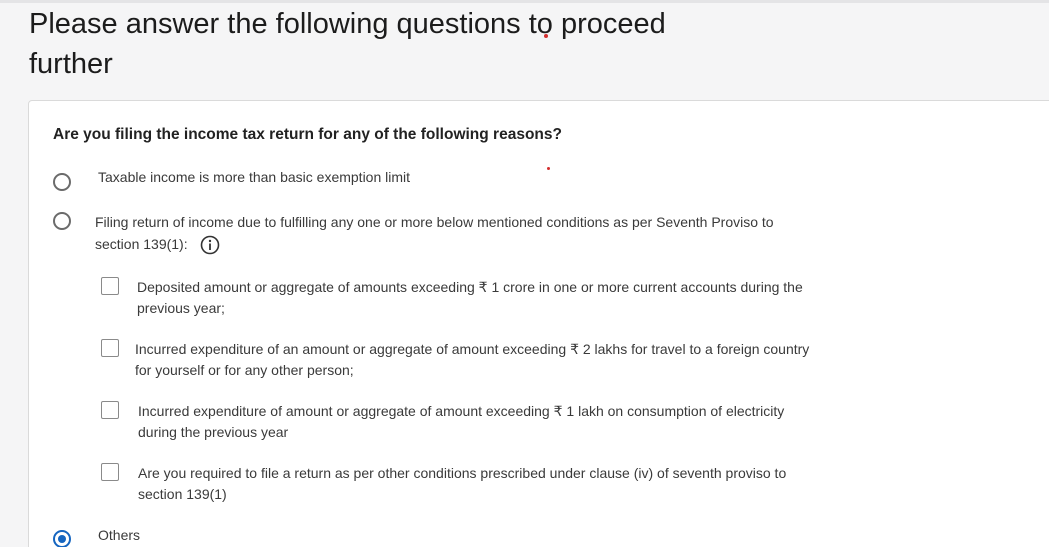 The image size is (1049, 547). Describe the element at coordinates (110, 348) in the screenshot. I see `checkbox-foreign-travel` at that location.